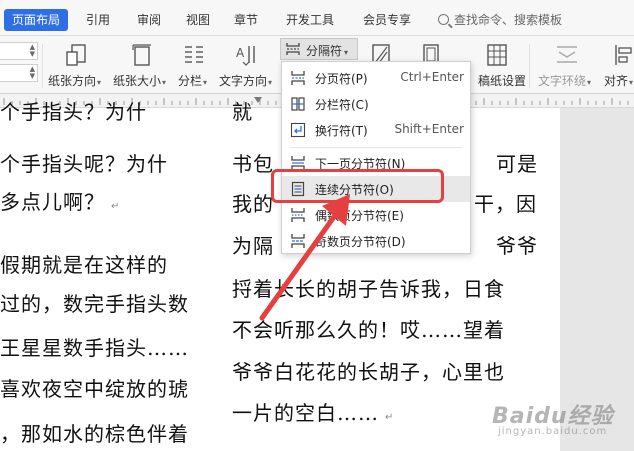  I want to click on highlight-box, so click(357, 186).